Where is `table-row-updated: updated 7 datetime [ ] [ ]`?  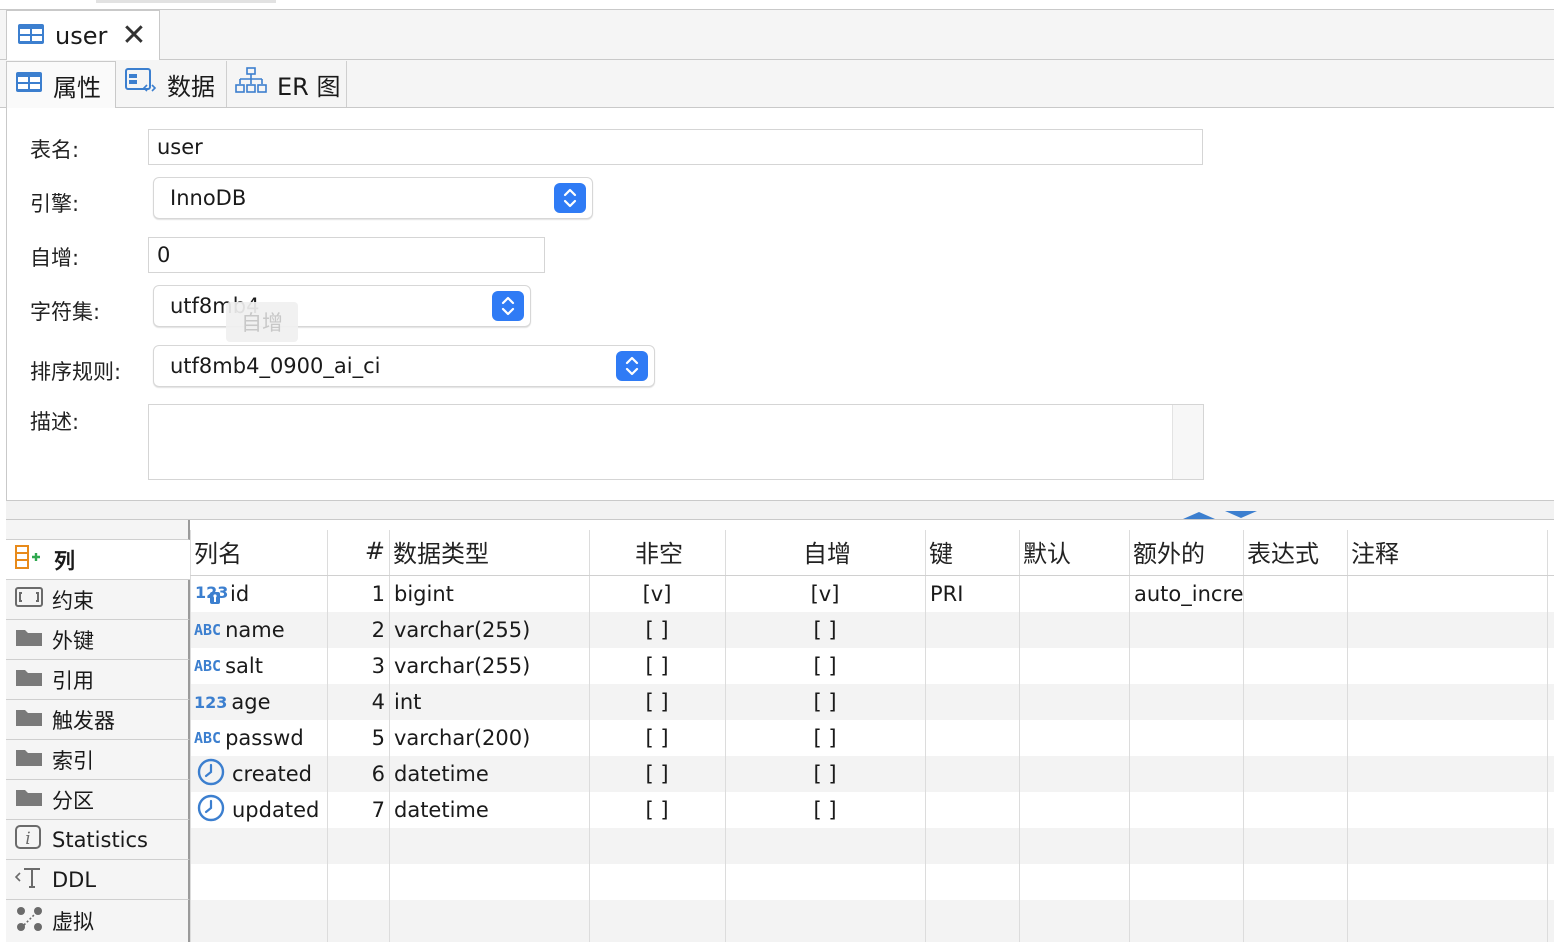
table-row-updated: updated 7 datetime [ ] [ ] is located at coordinates (872, 810).